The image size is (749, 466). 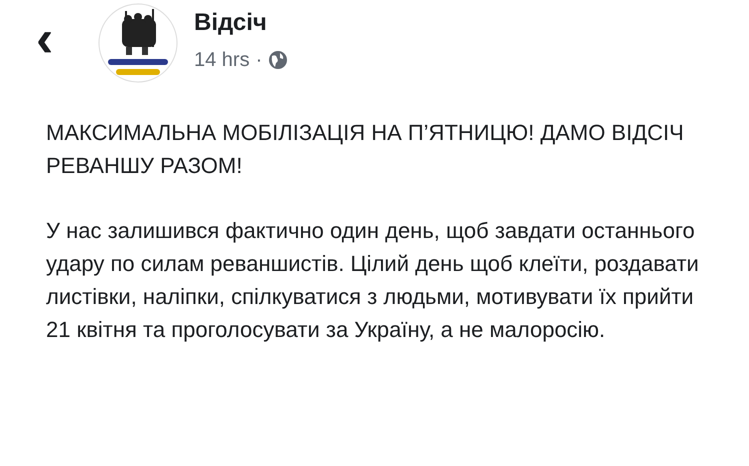 What do you see at coordinates (241, 23) in the screenshot?
I see `page-name: Відсіч` at bounding box center [241, 23].